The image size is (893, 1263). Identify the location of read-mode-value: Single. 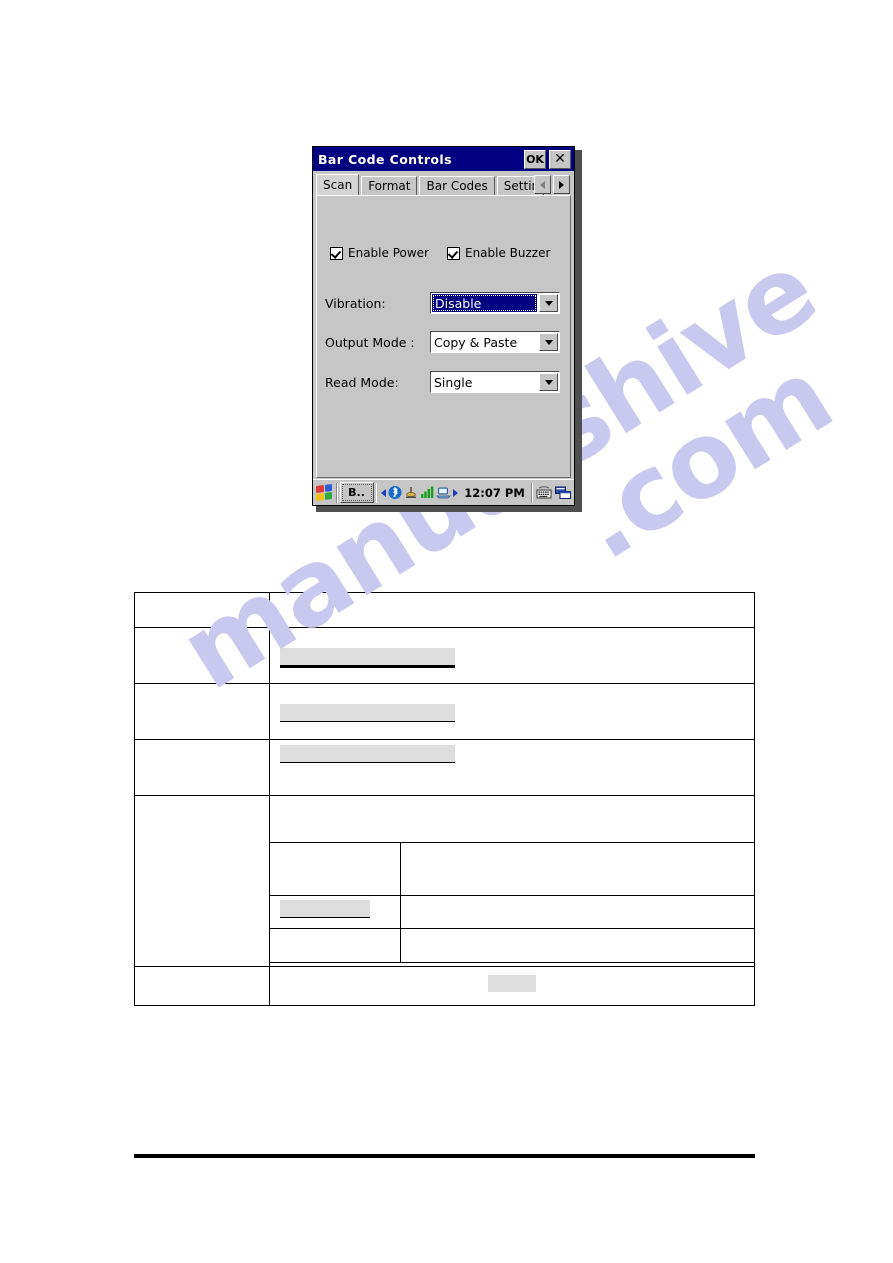
(453, 382).